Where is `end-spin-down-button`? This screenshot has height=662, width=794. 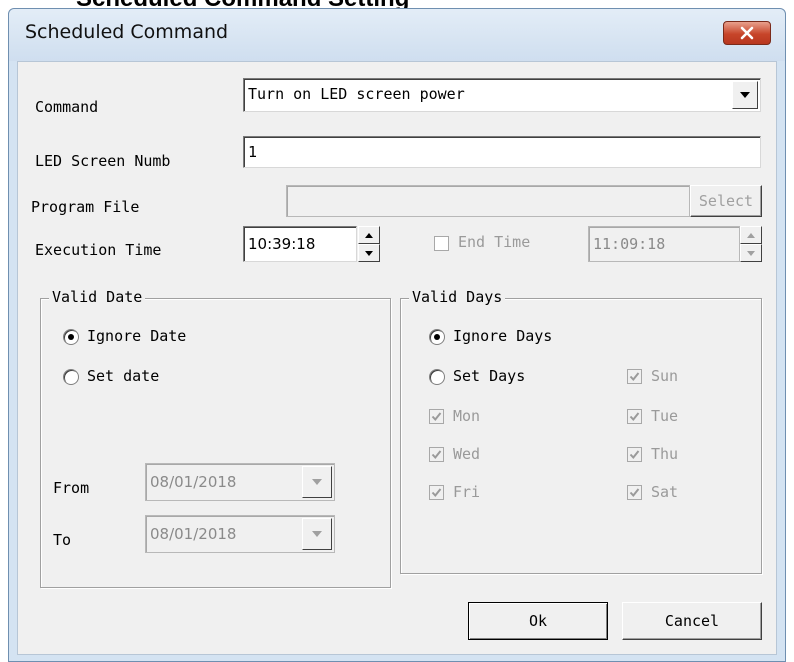
end-spin-down-button is located at coordinates (751, 253).